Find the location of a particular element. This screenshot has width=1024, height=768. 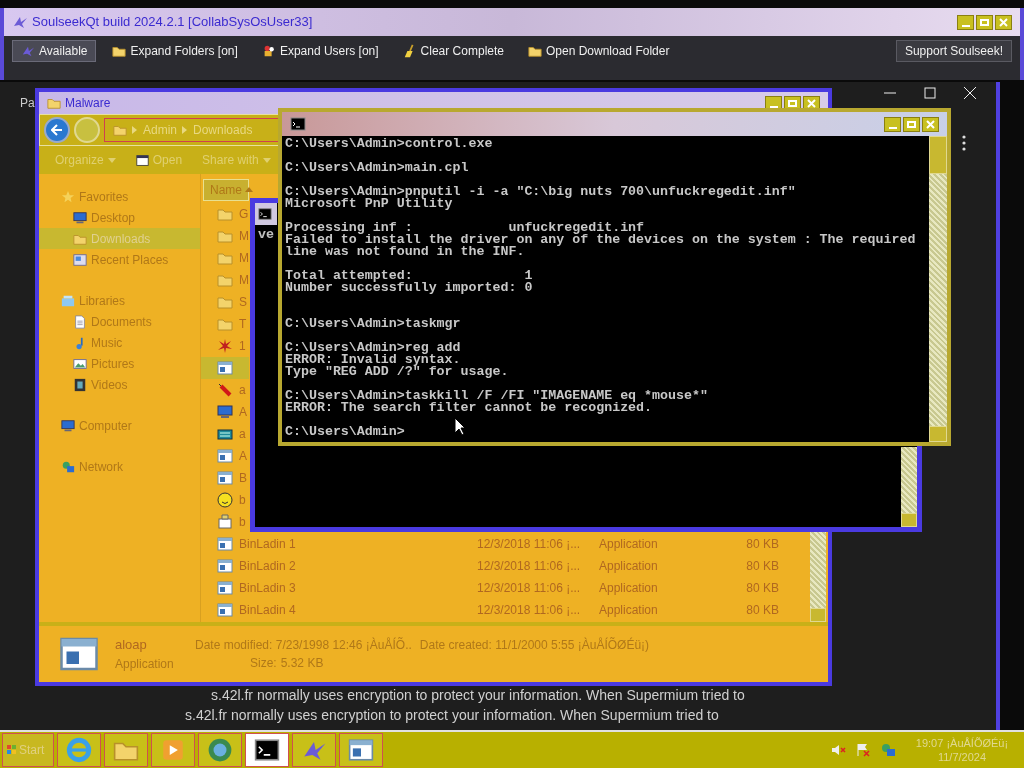

globe-icon is located at coordinates (220, 750).